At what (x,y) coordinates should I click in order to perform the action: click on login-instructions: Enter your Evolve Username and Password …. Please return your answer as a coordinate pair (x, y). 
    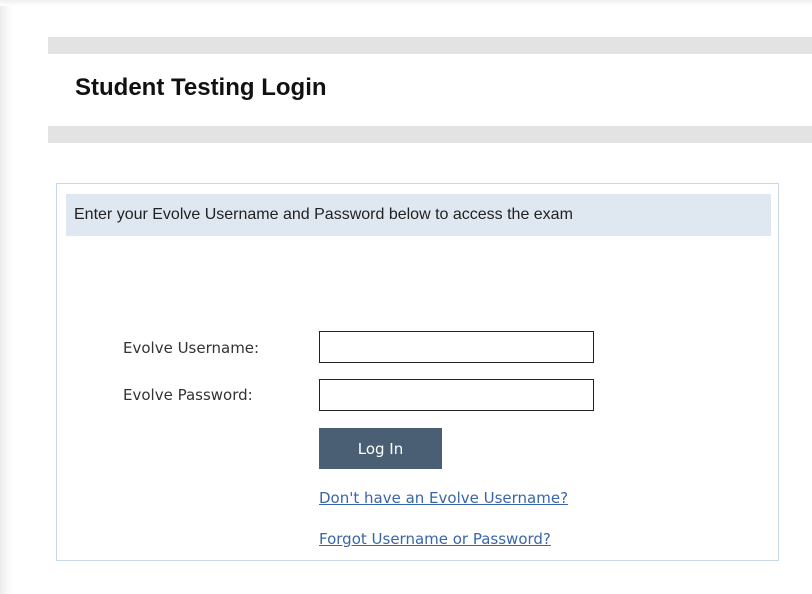
    Looking at the image, I should click on (418, 215).